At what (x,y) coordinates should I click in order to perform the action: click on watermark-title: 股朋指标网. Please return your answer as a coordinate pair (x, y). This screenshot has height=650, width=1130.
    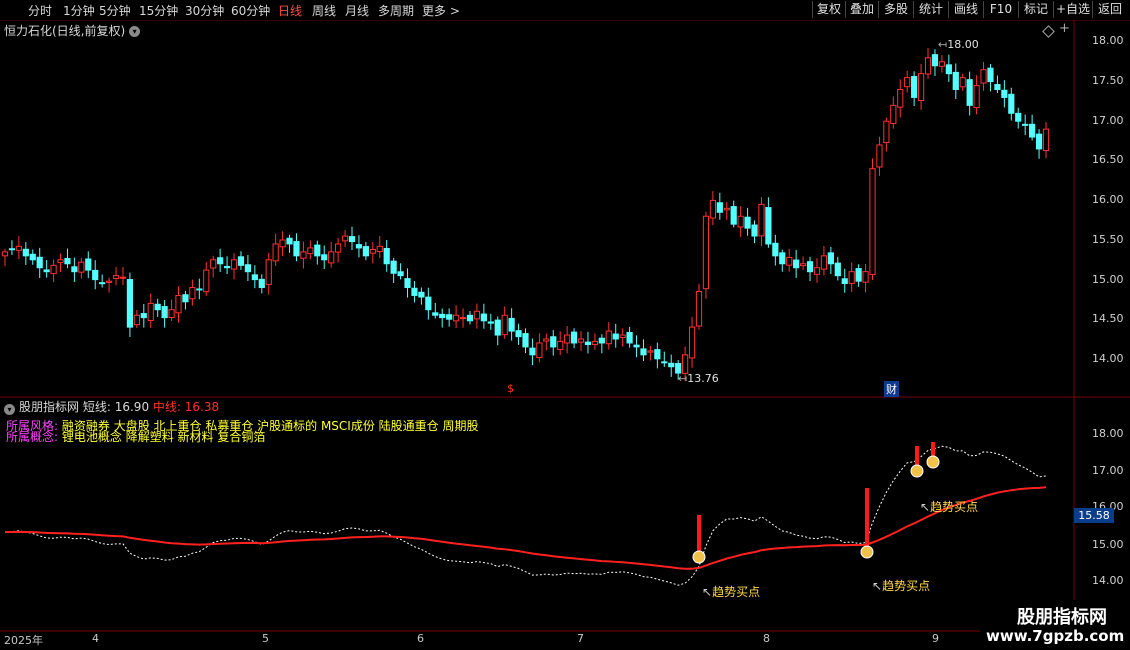
    Looking at the image, I should click on (1062, 617).